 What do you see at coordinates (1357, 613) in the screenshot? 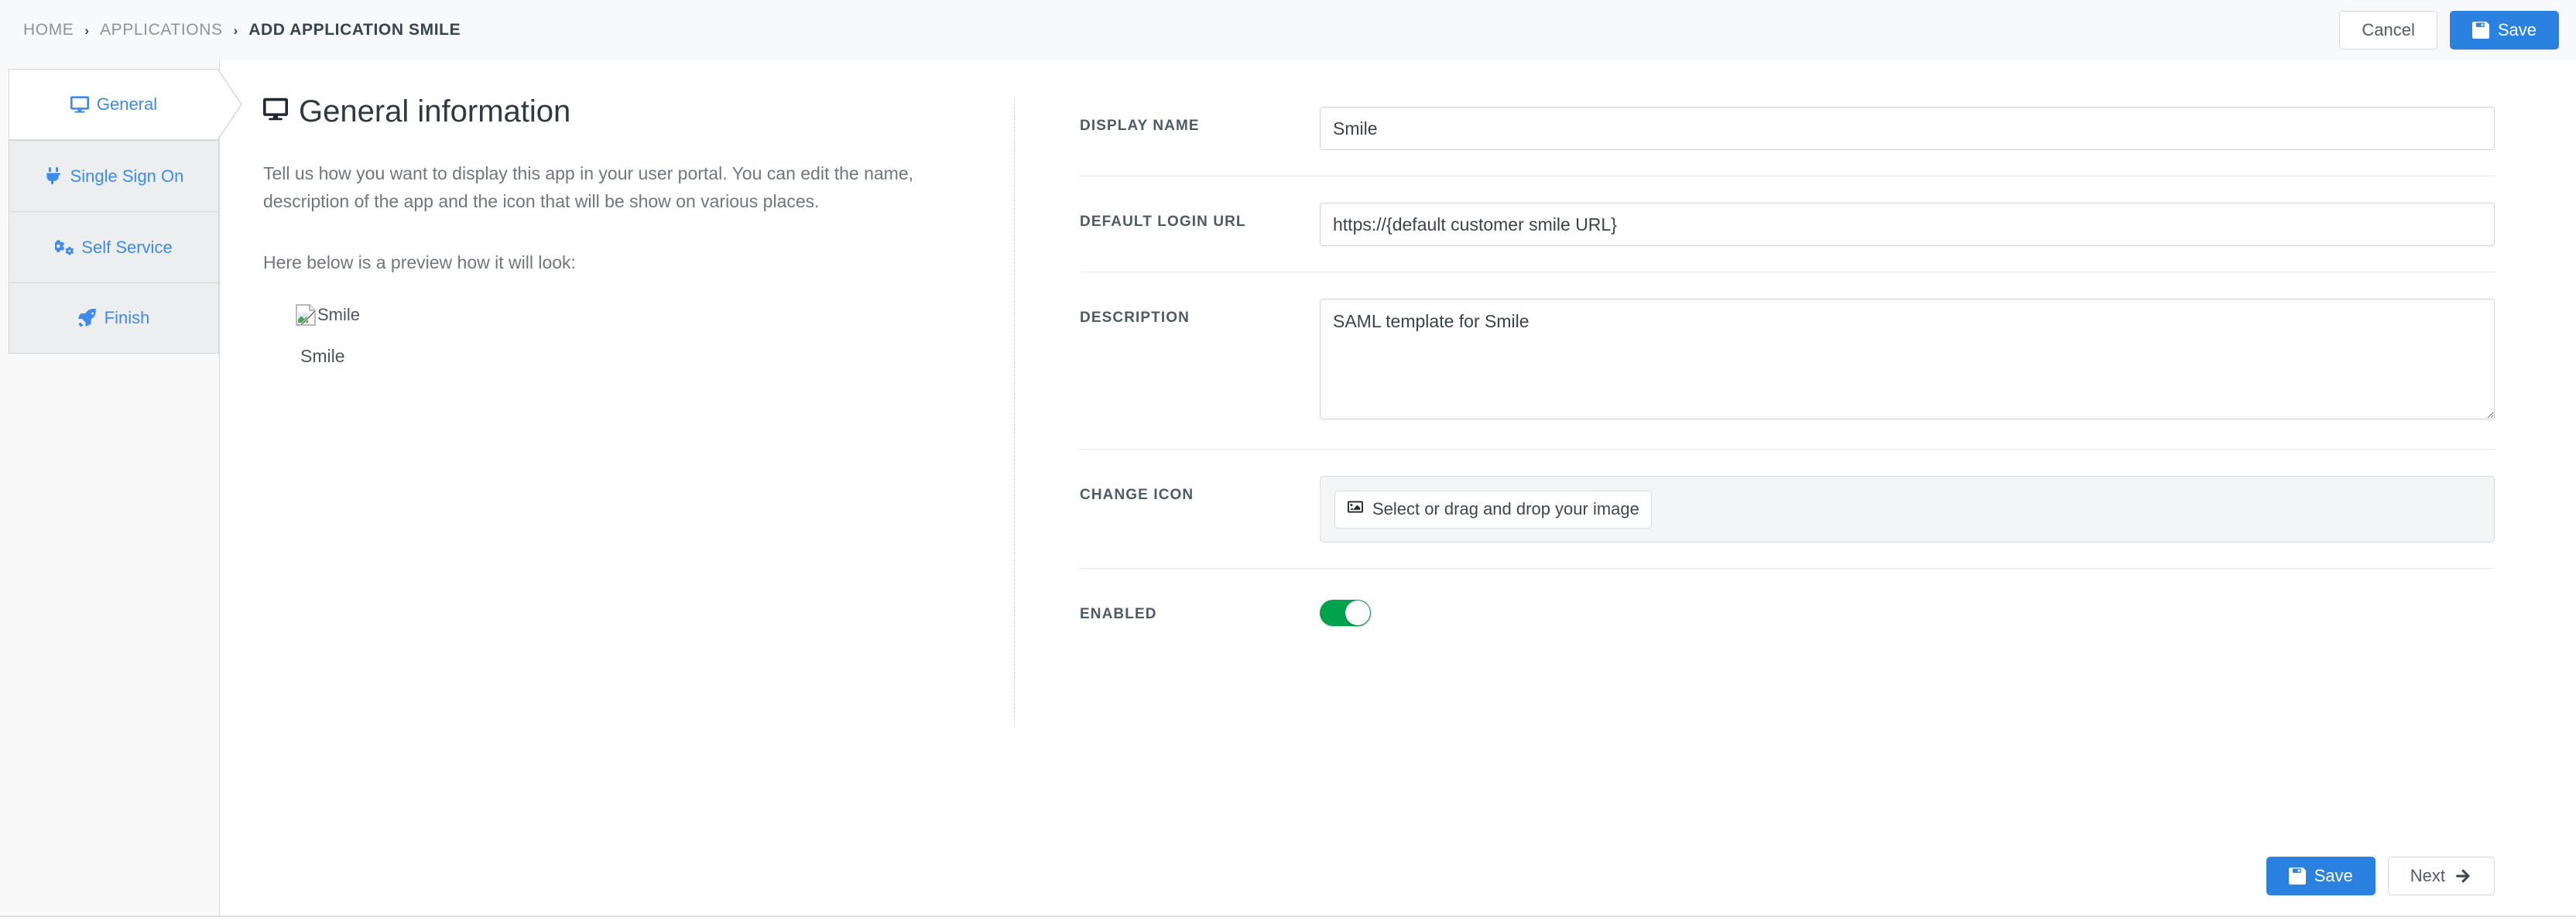
I see `enabled-toggle-knob` at bounding box center [1357, 613].